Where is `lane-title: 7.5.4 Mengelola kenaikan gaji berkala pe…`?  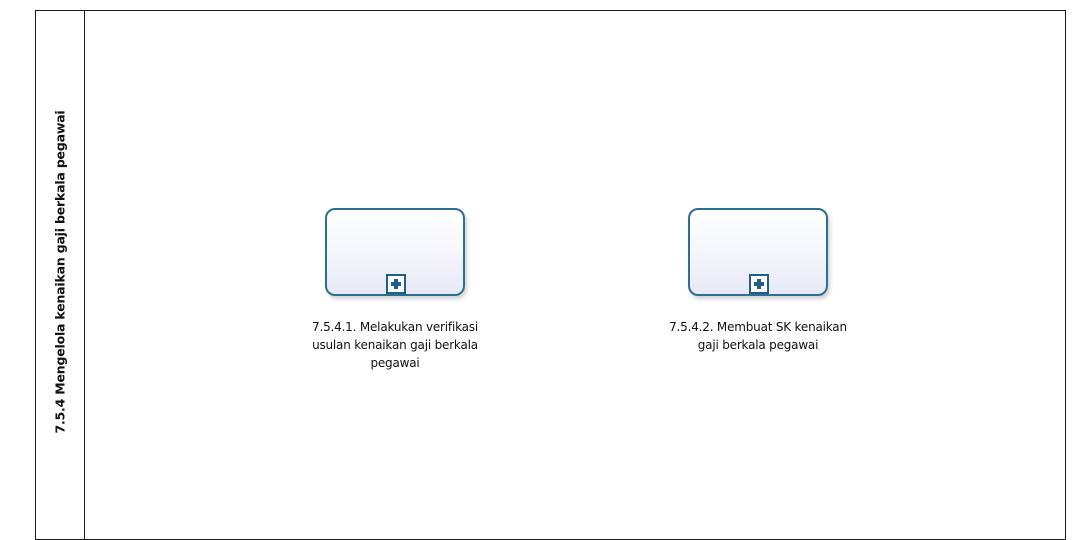
lane-title: 7.5.4 Mengelola kenaikan gaji berkala pe… is located at coordinates (60, 272).